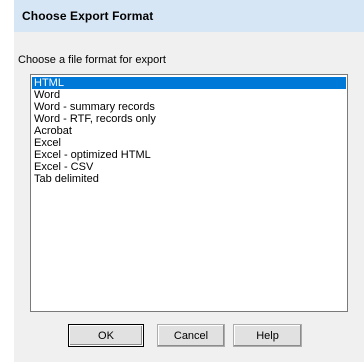  Describe the element at coordinates (189, 155) in the screenshot. I see `format-list-item: Excel - optimized HTML` at that location.